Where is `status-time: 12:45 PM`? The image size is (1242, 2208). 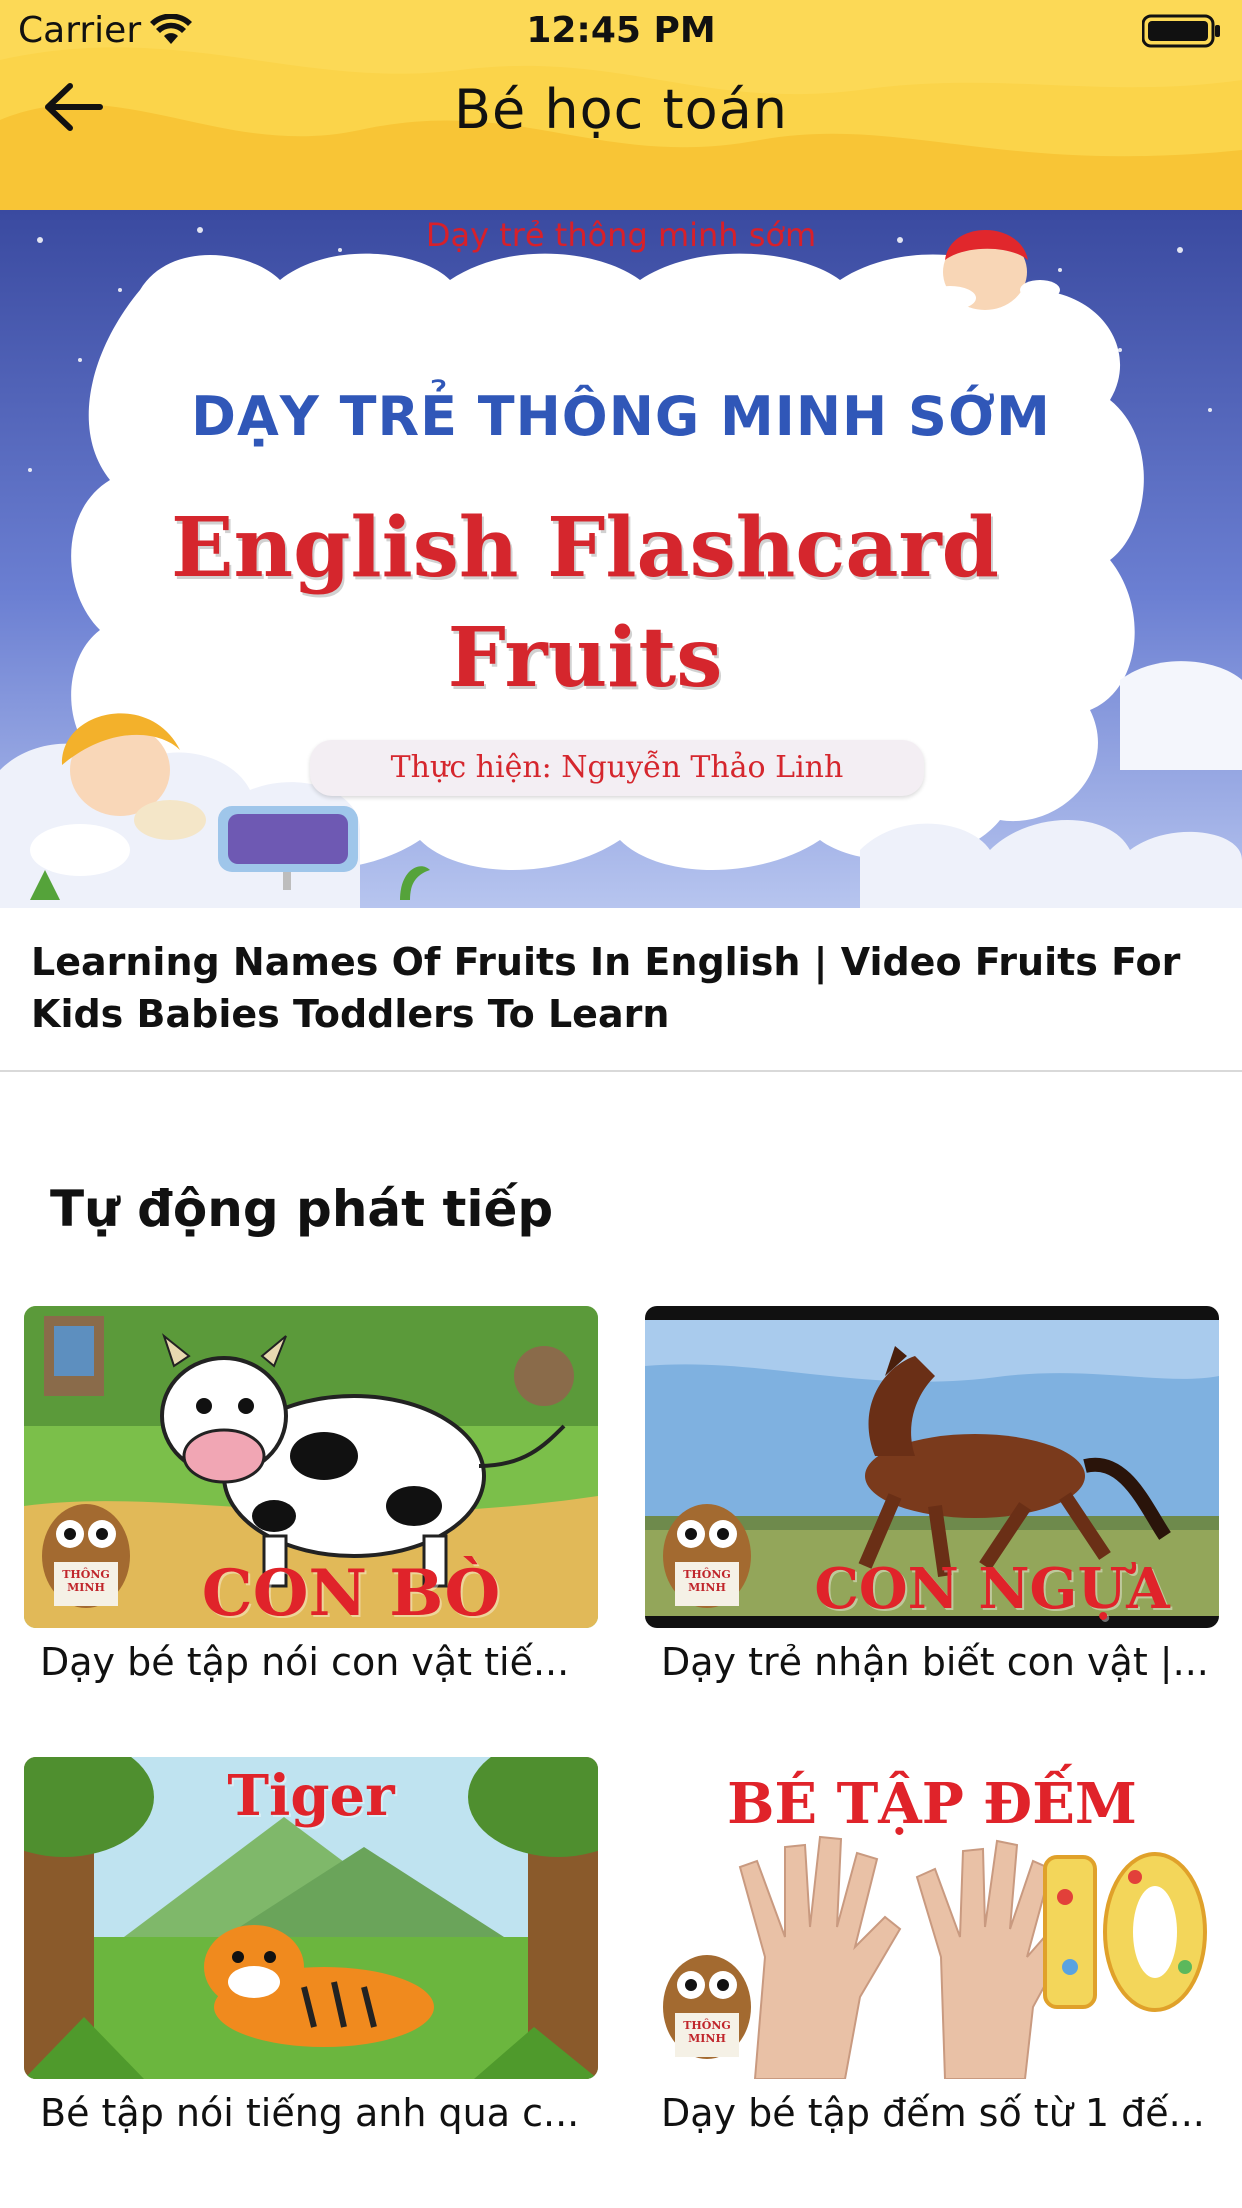 status-time: 12:45 PM is located at coordinates (621, 30).